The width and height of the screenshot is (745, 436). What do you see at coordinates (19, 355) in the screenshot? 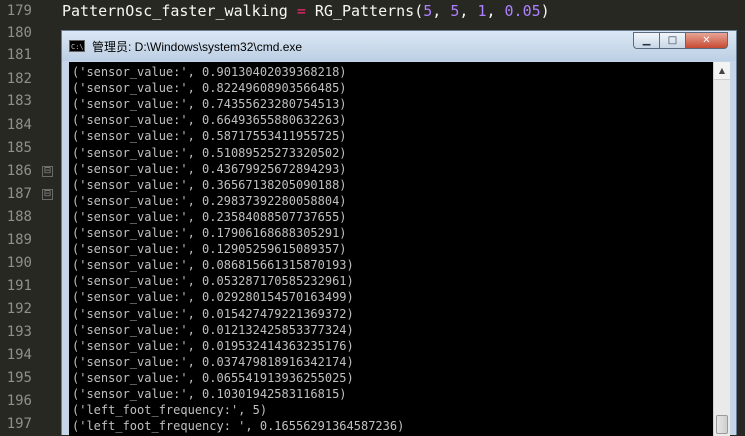
I see `line-number: 194` at bounding box center [19, 355].